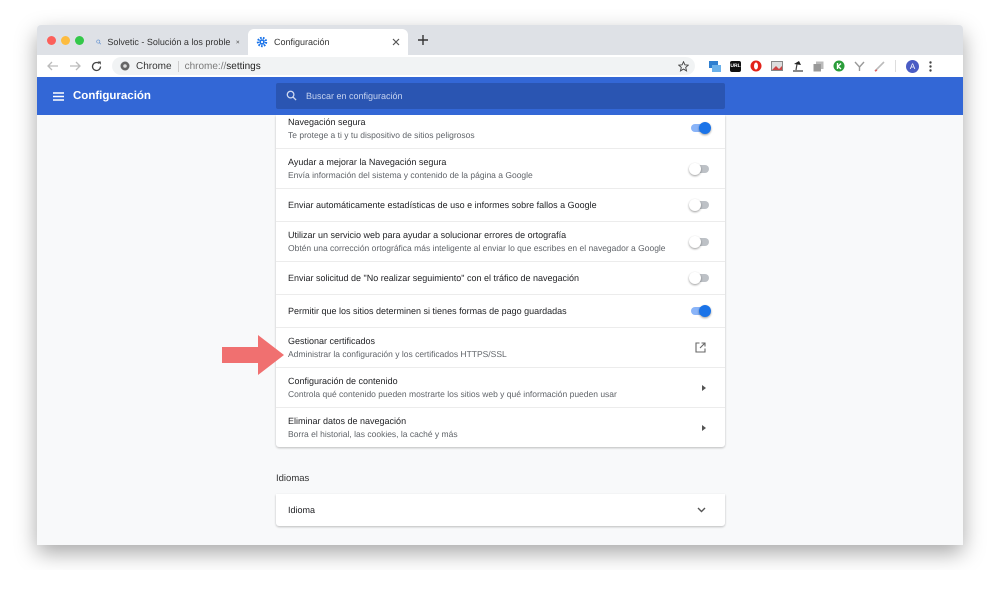  What do you see at coordinates (262, 42) in the screenshot?
I see `gear-icon` at bounding box center [262, 42].